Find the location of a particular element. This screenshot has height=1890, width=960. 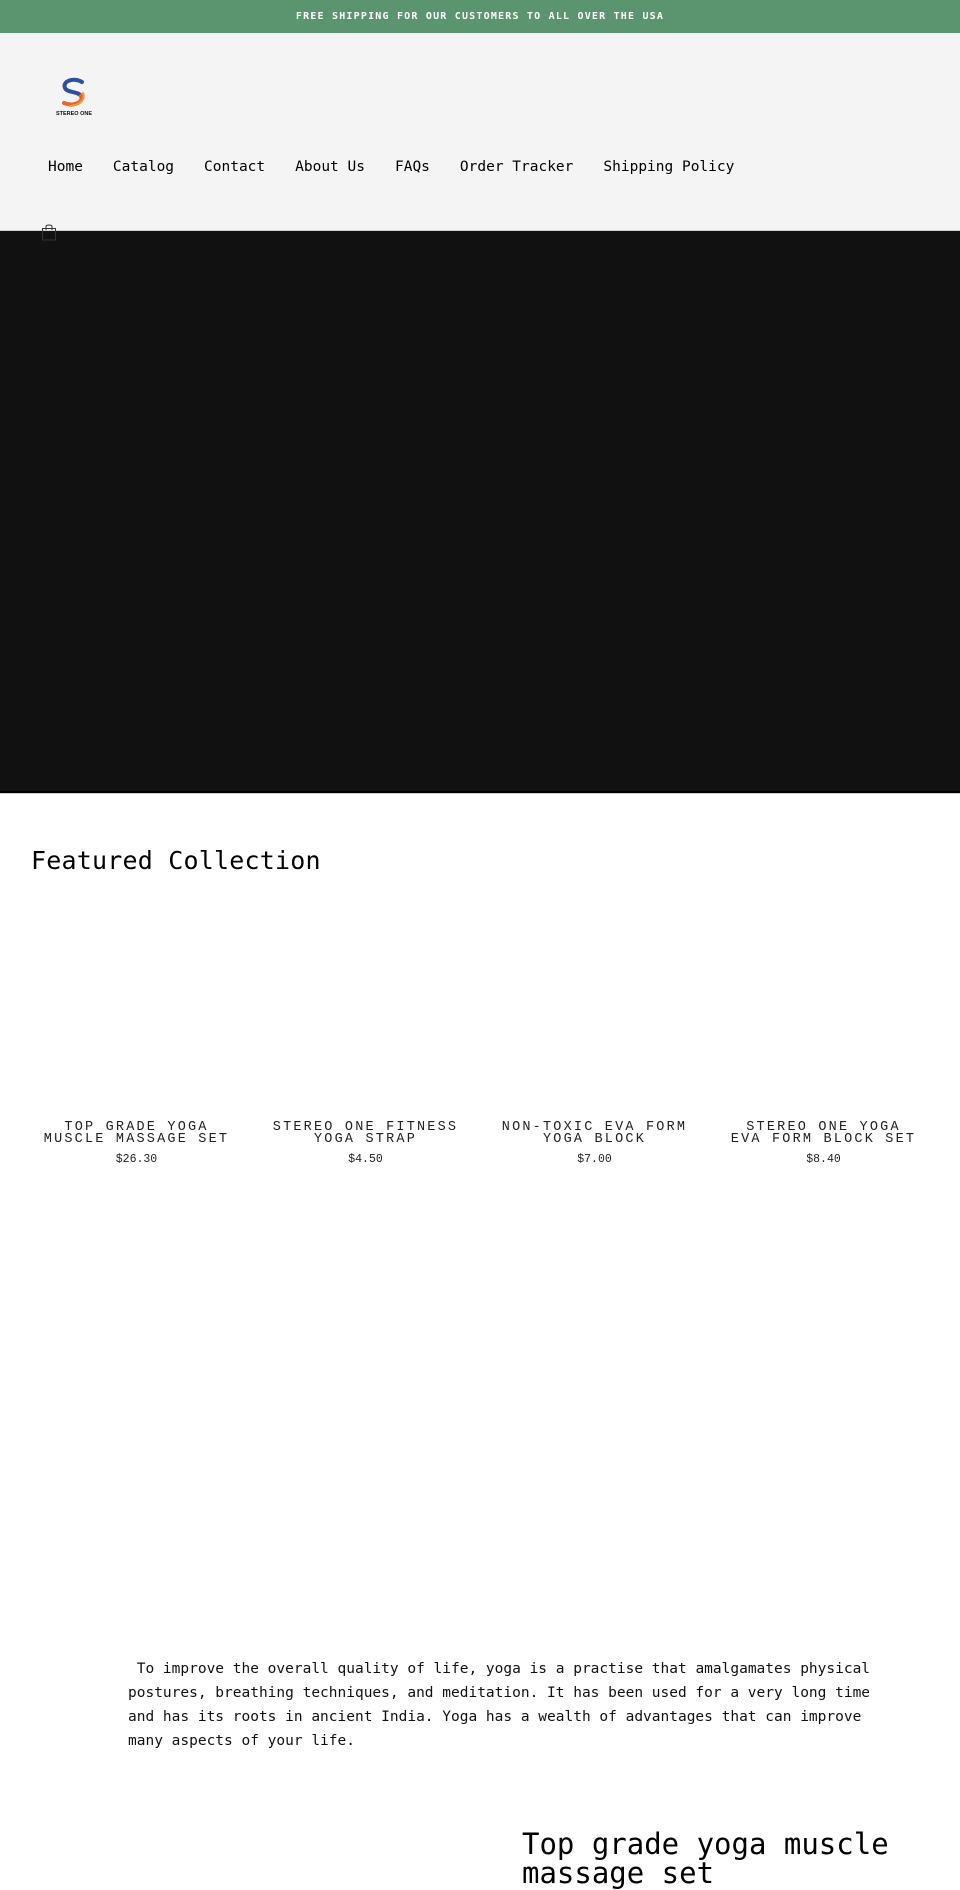

cart-button is located at coordinates (49, 232).